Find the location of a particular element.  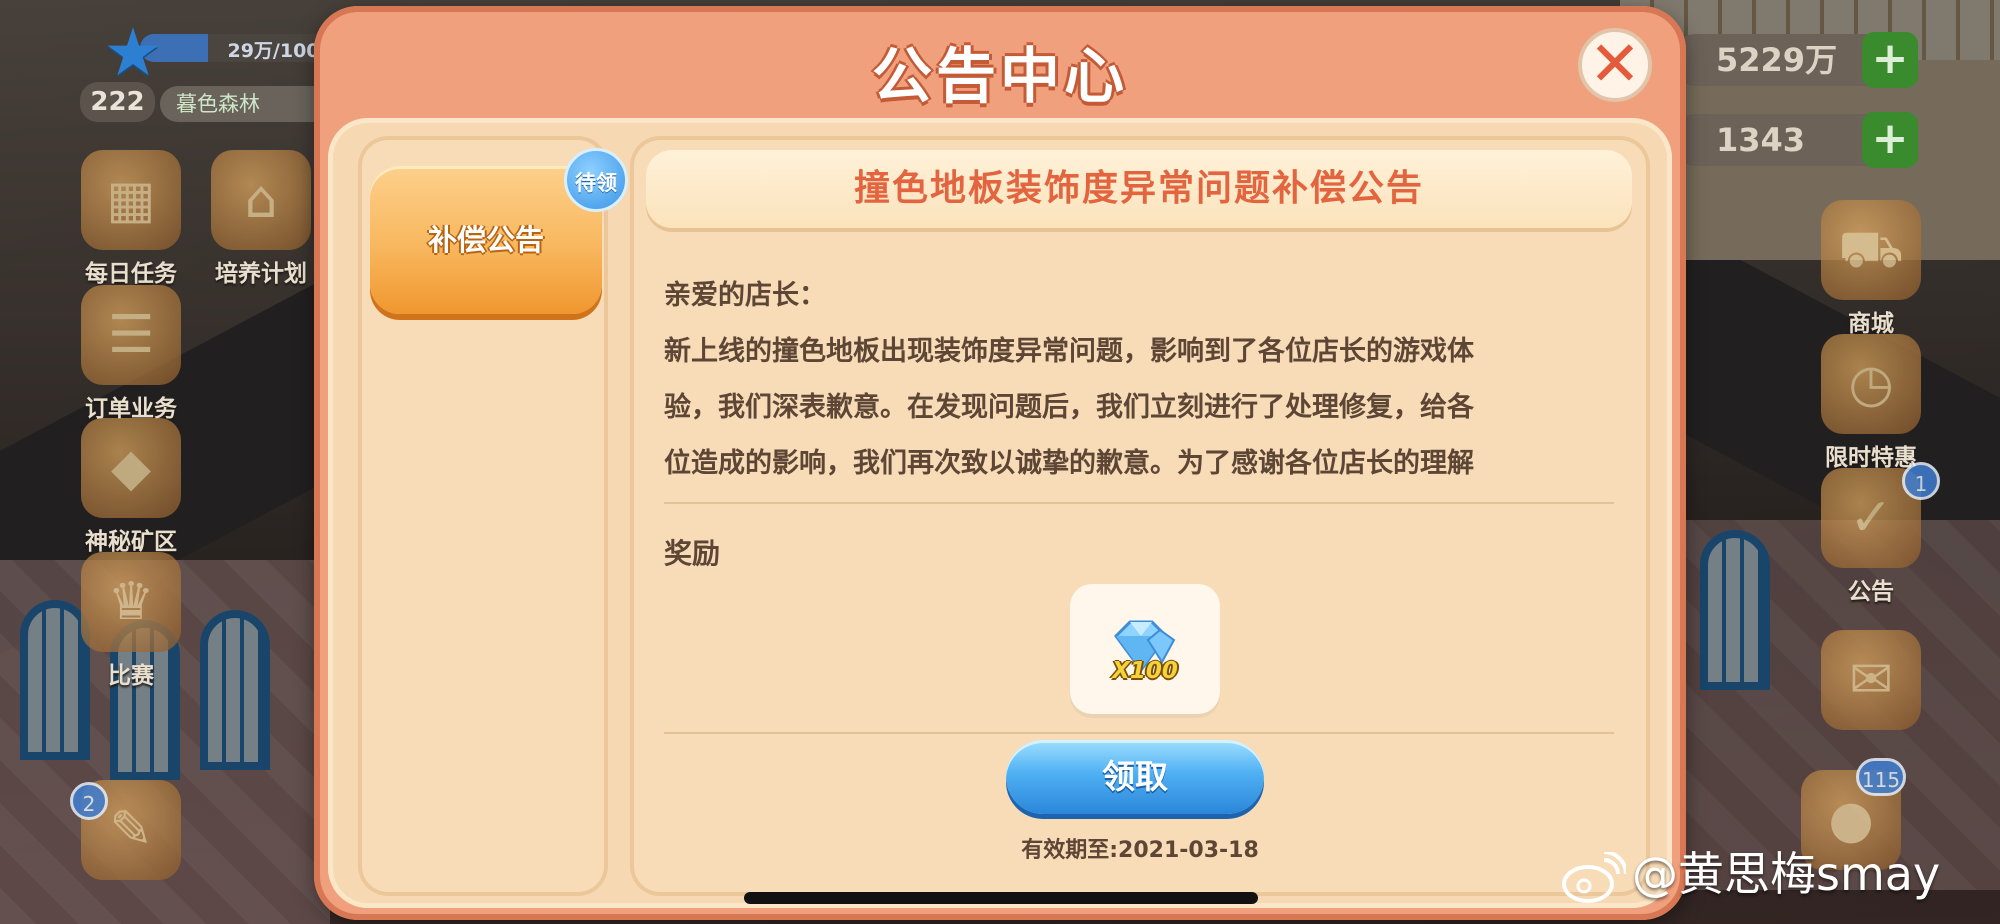

clipboard-icon: ☰ is located at coordinates (131, 335).